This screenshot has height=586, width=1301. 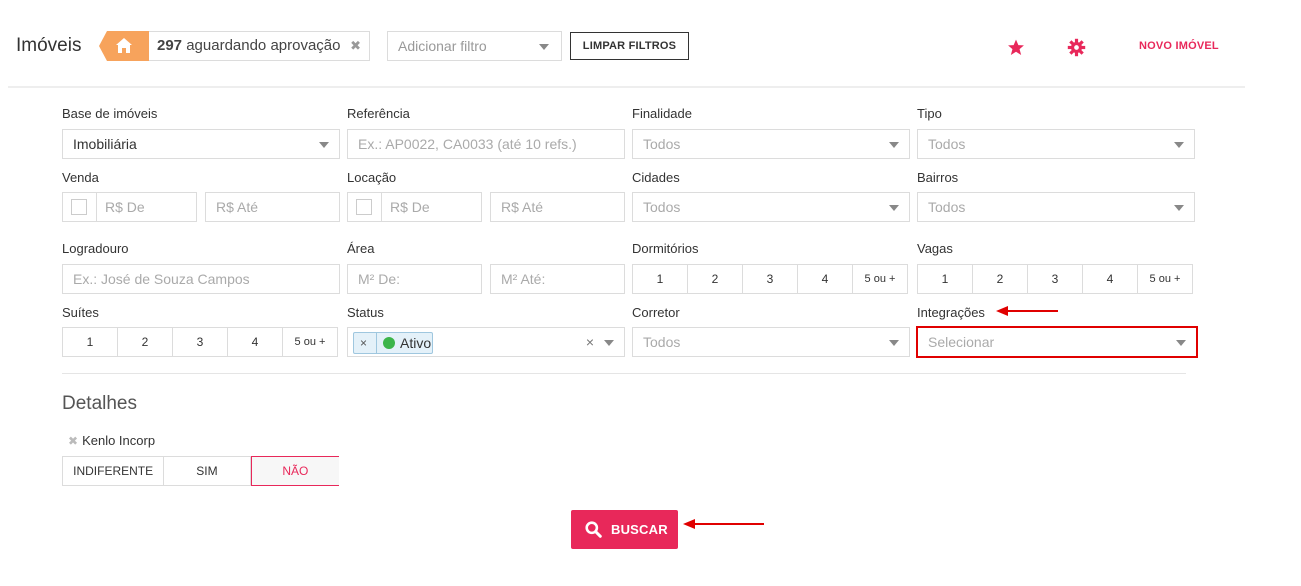 What do you see at coordinates (99, 403) in the screenshot?
I see `details-title: Detalhes` at bounding box center [99, 403].